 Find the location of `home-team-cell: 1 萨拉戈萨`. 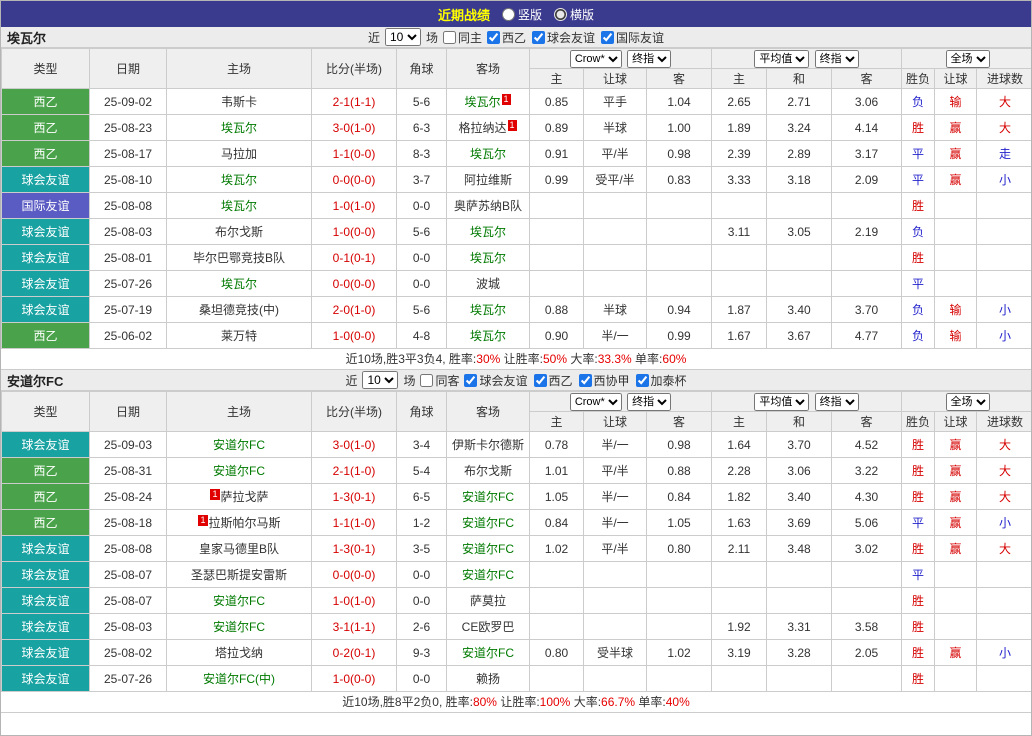

home-team-cell: 1 萨拉戈萨 is located at coordinates (239, 496).